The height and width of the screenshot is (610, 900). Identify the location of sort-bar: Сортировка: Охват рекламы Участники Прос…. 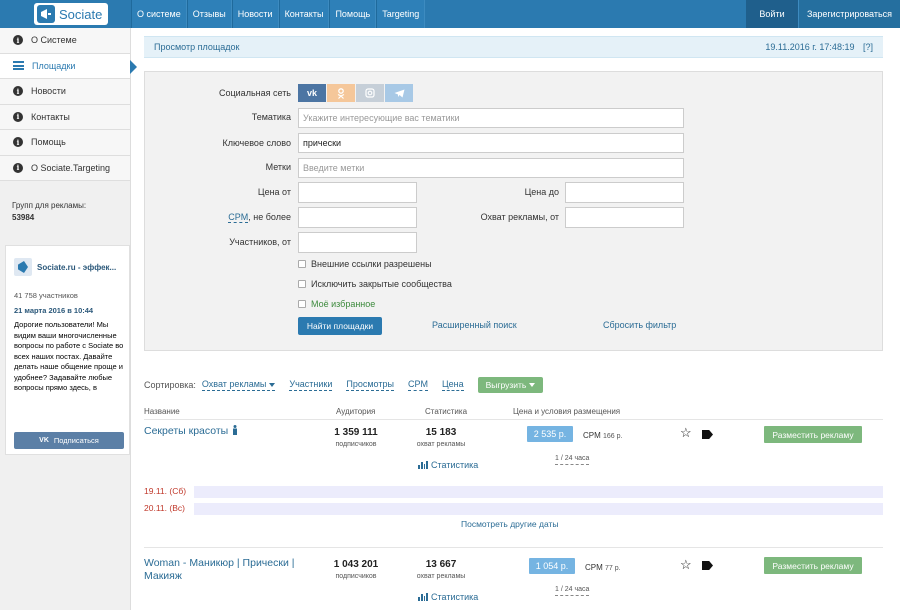
(344, 385).